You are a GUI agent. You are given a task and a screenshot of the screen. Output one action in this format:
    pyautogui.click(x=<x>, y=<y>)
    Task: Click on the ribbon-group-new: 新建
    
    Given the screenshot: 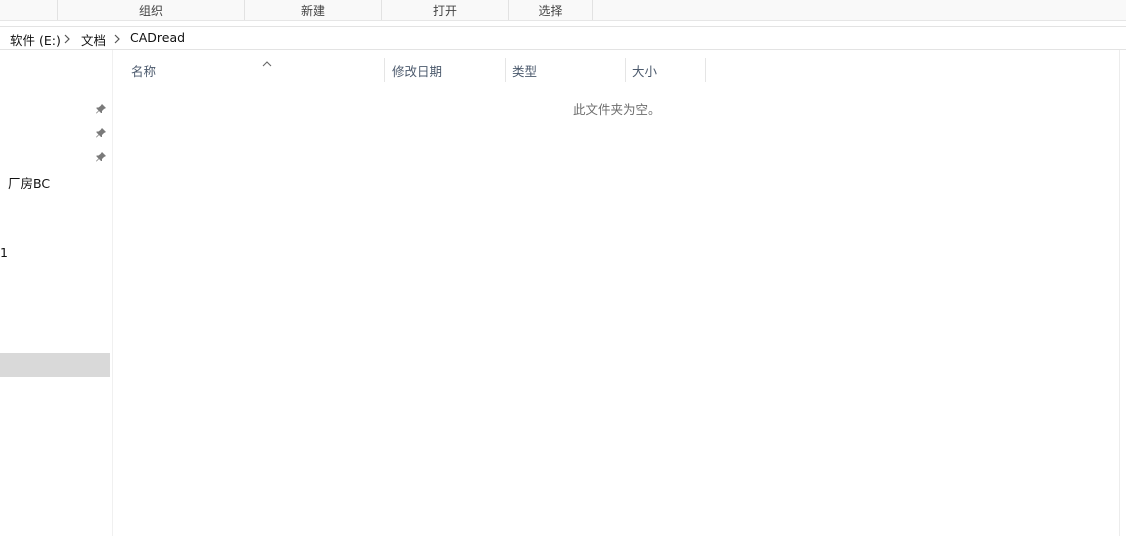 What is the action you would take?
    pyautogui.click(x=312, y=10)
    